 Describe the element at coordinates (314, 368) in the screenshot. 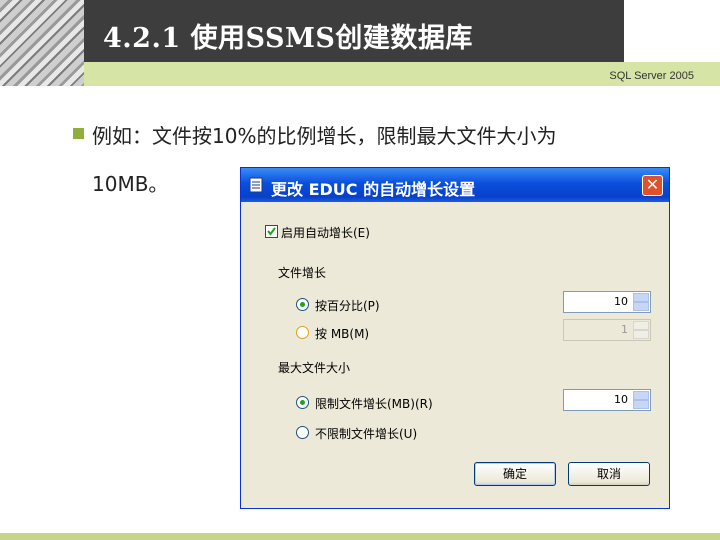

I see `max-file-size-label: 最大文件大小` at that location.